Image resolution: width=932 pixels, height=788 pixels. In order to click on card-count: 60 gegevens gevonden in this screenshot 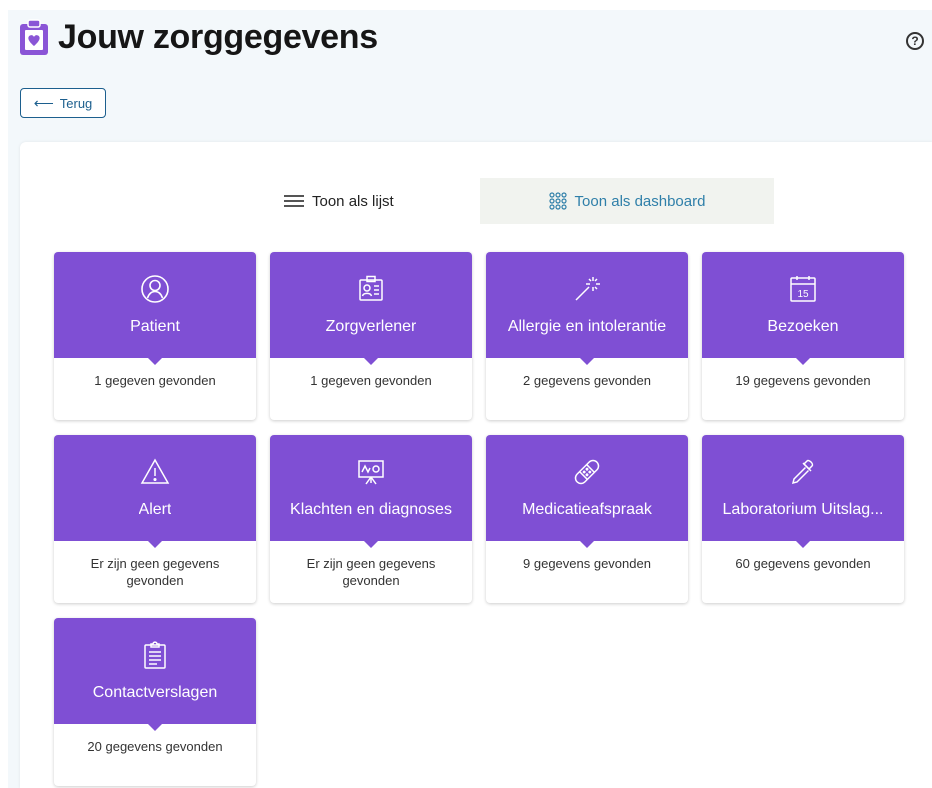, I will do `click(803, 563)`.